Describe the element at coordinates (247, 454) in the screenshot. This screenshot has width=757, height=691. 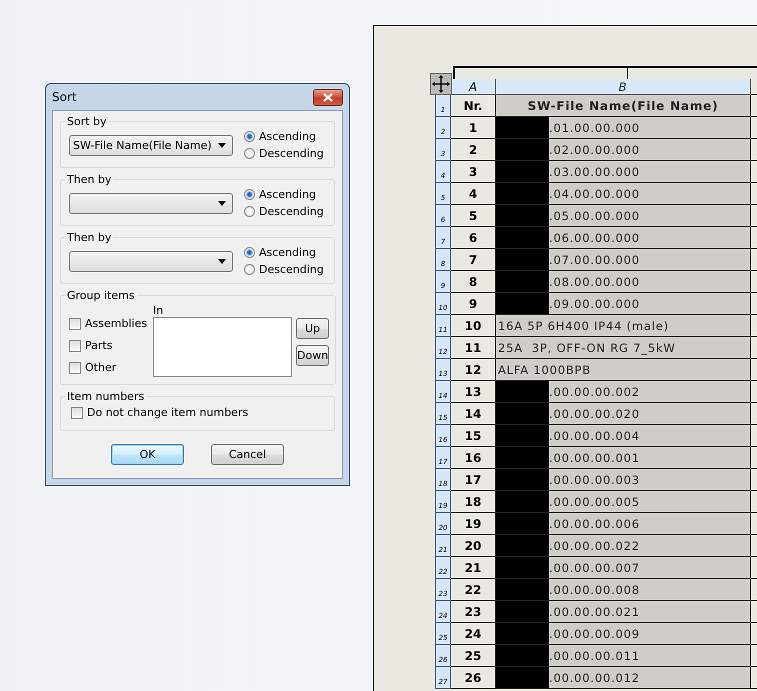
I see `dialog-button: Cancel` at that location.